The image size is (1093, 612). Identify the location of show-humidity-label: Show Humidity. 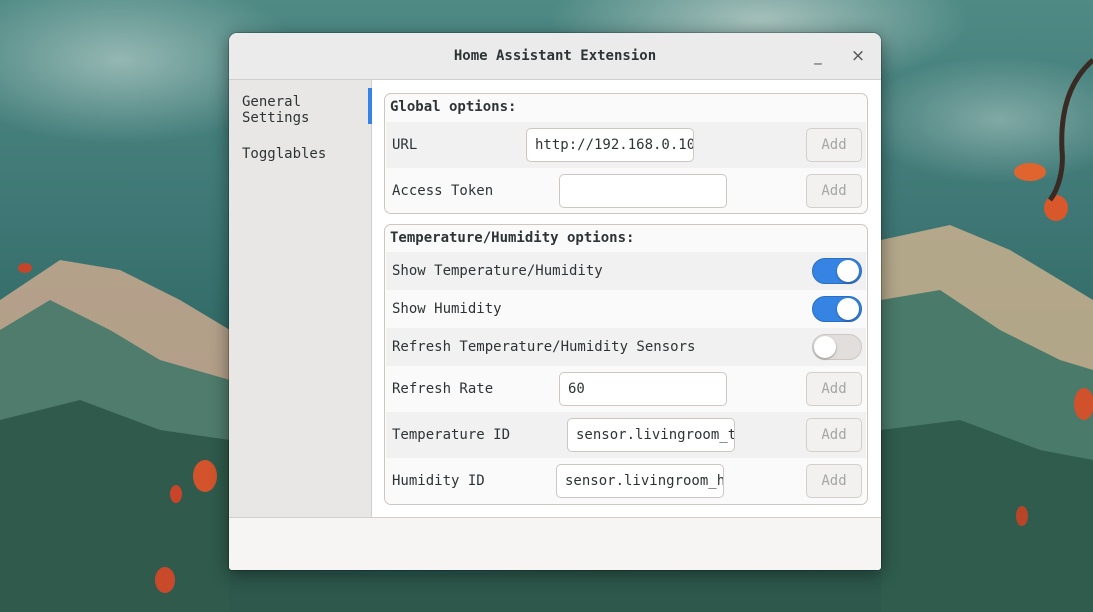
(447, 309).